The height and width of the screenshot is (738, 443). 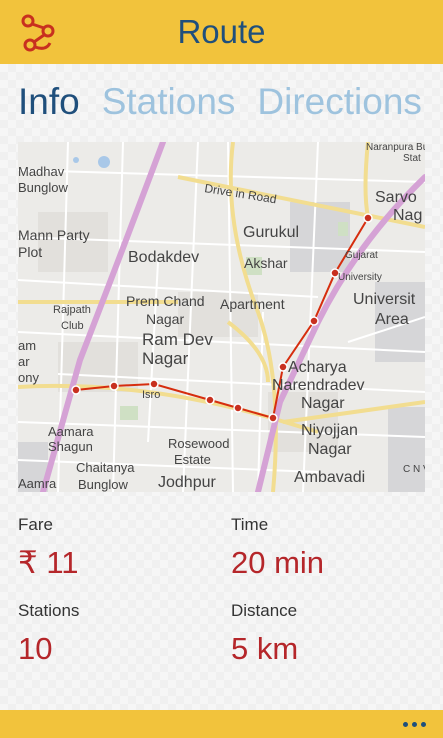 What do you see at coordinates (35, 648) in the screenshot?
I see `stations-value: 10` at bounding box center [35, 648].